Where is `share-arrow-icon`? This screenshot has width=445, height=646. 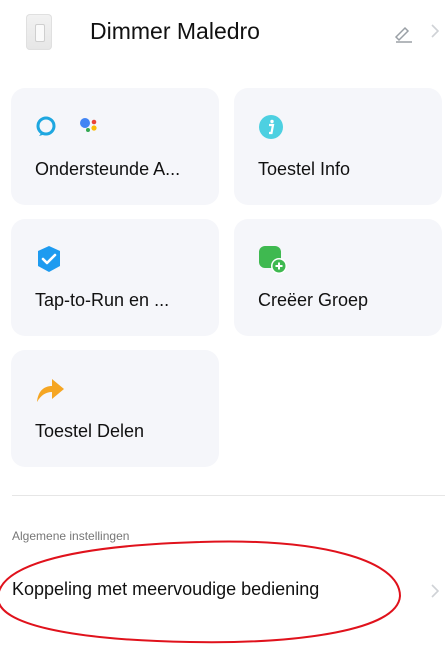 share-arrow-icon is located at coordinates (50, 390).